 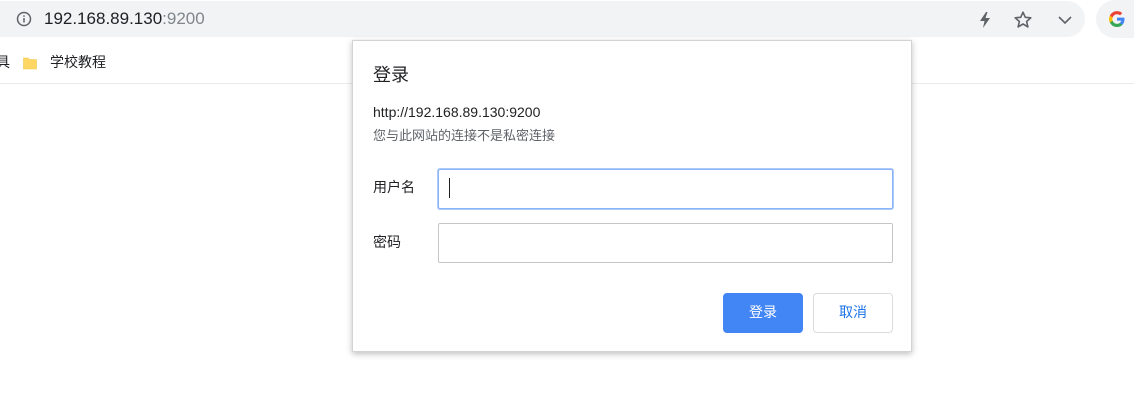 I want to click on username-input, so click(x=665, y=189).